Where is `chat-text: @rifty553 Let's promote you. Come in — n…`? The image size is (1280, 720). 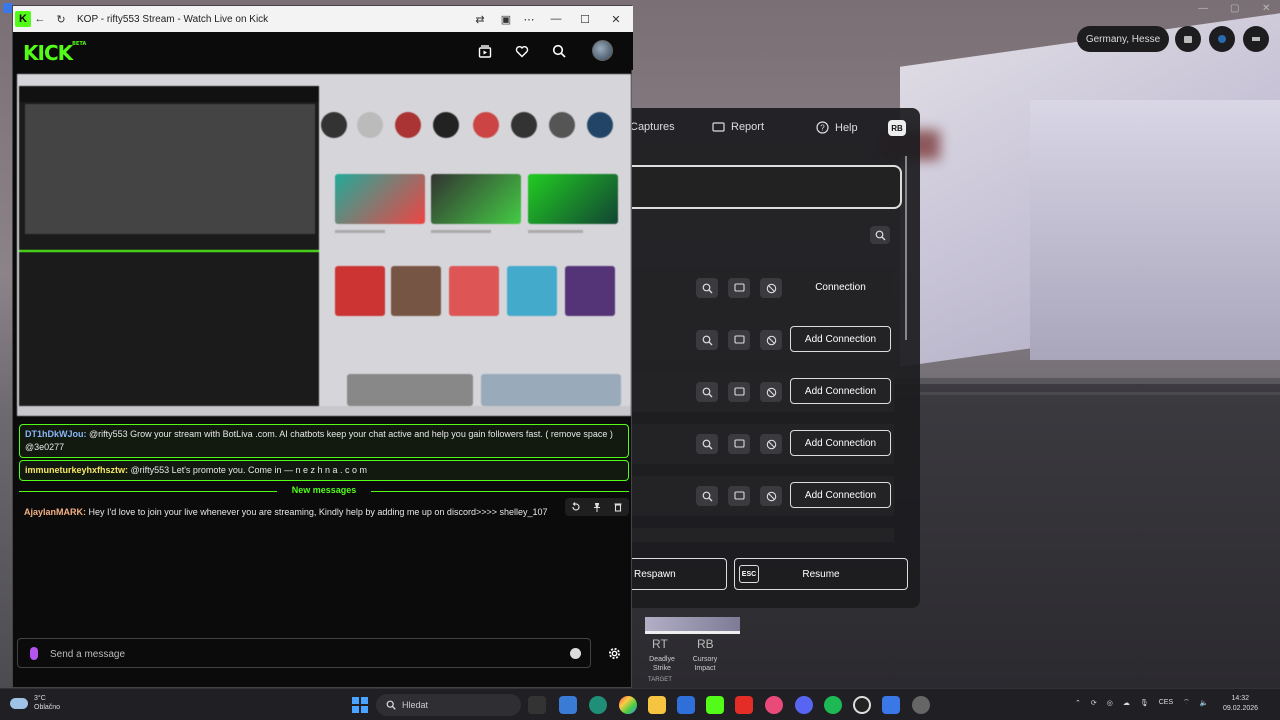
chat-text: @rifty553 Let's promote you. Come in — n… is located at coordinates (247, 470).